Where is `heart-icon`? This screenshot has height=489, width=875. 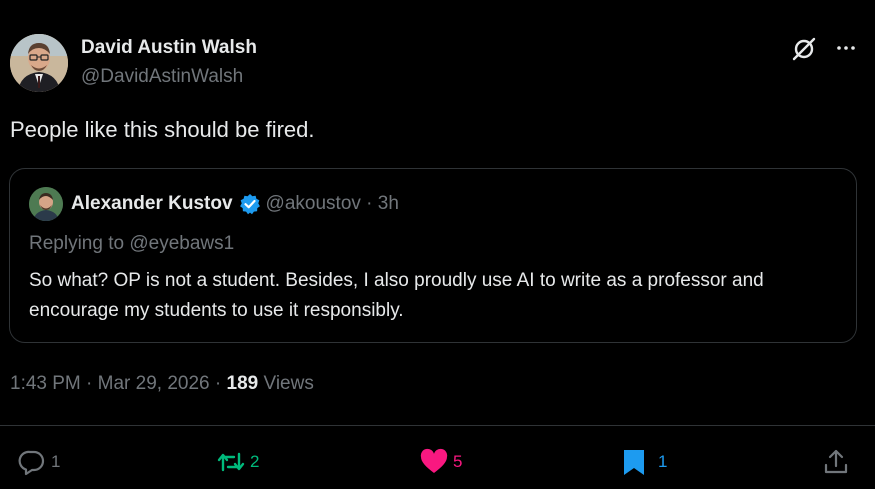 heart-icon is located at coordinates (434, 460).